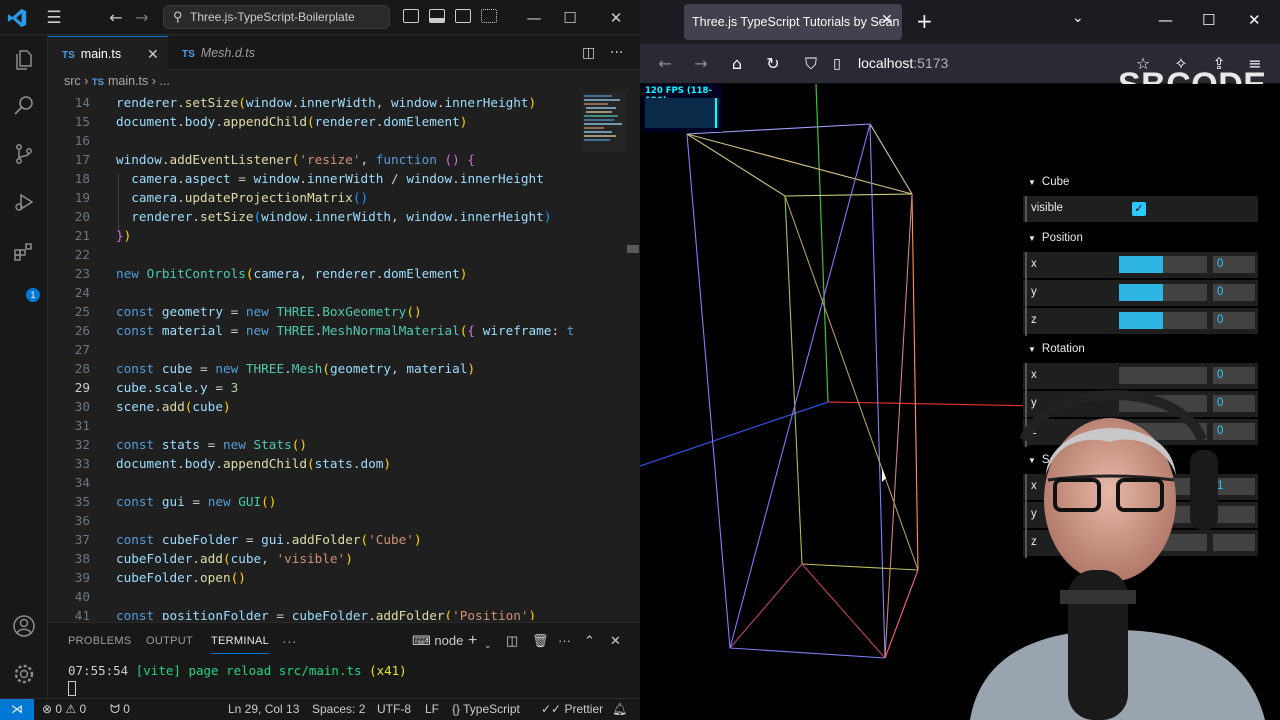 This screenshot has width=1280, height=720. Describe the element at coordinates (17, 709) in the screenshot. I see `remote-icon: ⋊` at that location.